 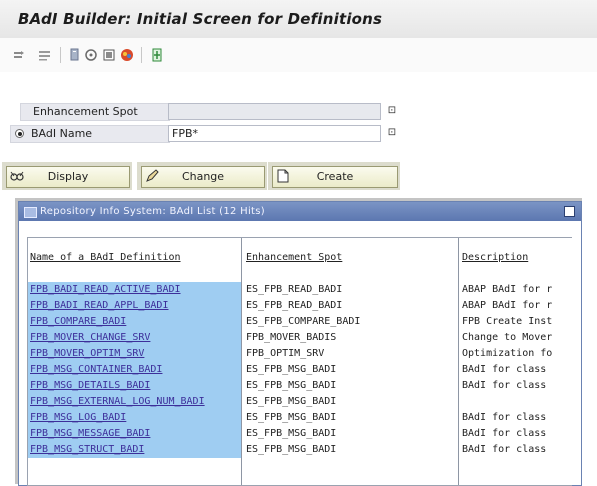 I want to click on badi-name-cell: FPB_MSG_CONTAINER_BADI, so click(x=134, y=370).